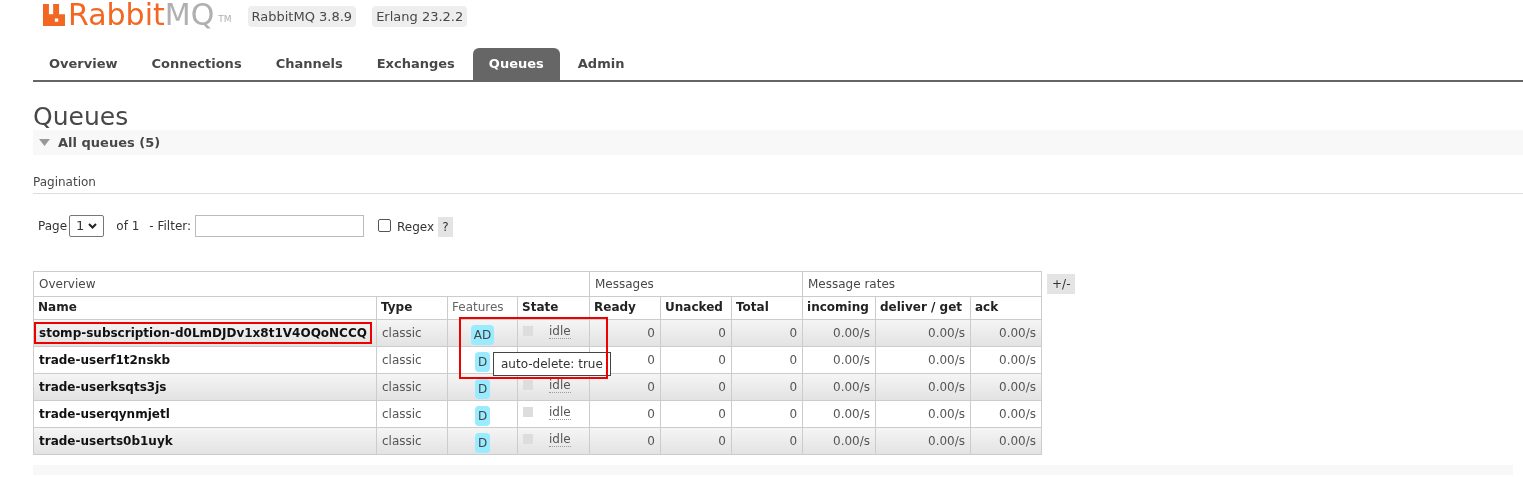 The height and width of the screenshot is (477, 1523). Describe the element at coordinates (81, 117) in the screenshot. I see `page-heading: Queues` at that location.